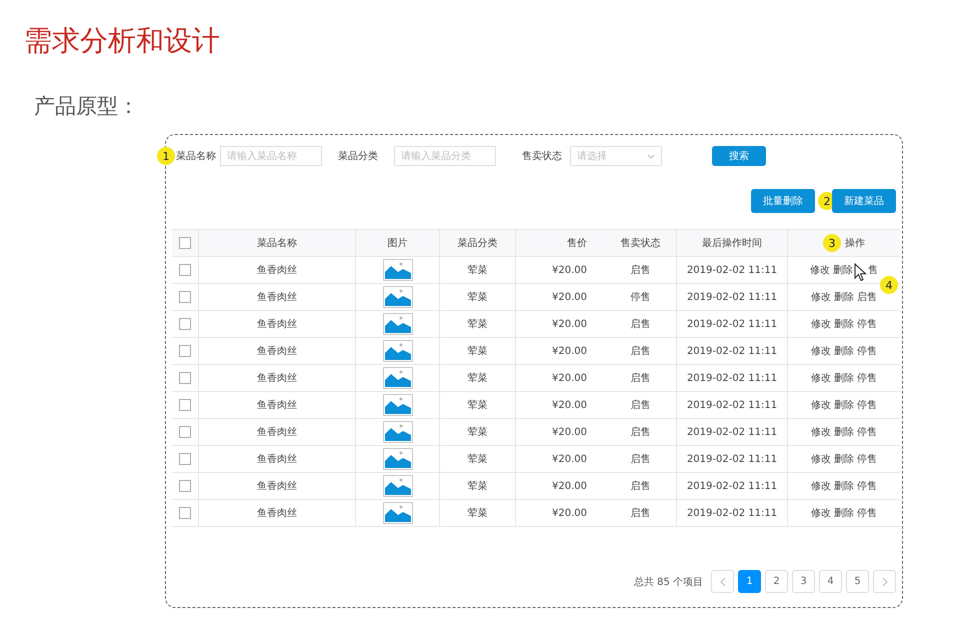 This screenshot has width=963, height=617. What do you see at coordinates (640, 297) in the screenshot?
I see `table-cell-text: 停售` at bounding box center [640, 297].